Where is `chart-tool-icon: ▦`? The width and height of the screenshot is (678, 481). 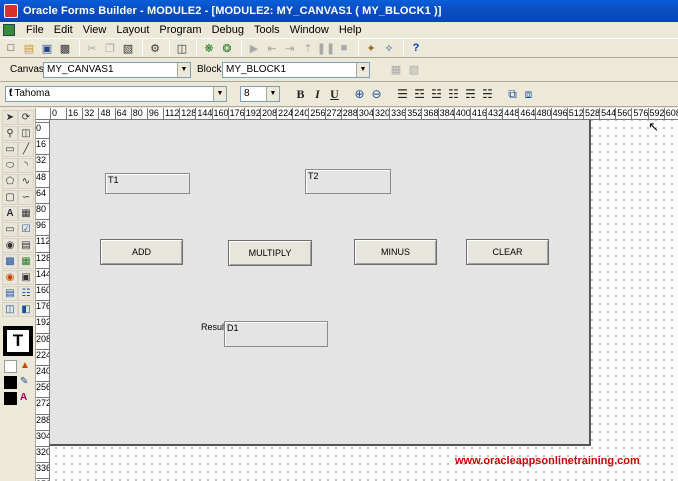
chart-tool-icon: ▦ is located at coordinates (26, 261).